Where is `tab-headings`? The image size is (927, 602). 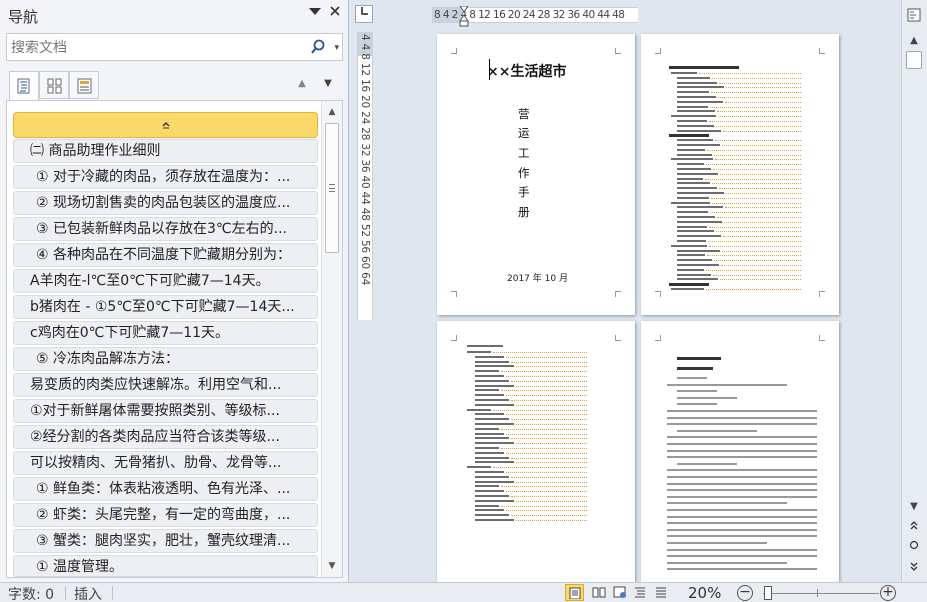
tab-headings is located at coordinates (24, 86).